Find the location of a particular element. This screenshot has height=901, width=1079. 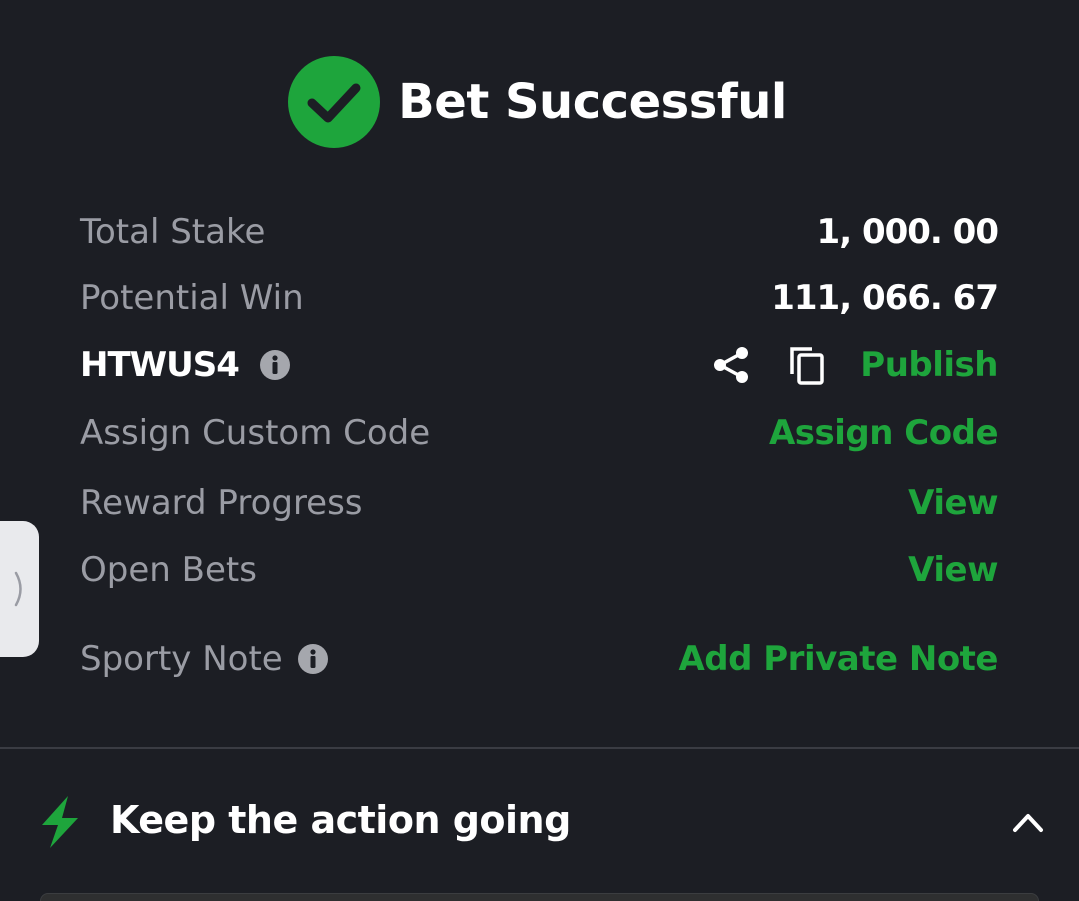

suggestion-card is located at coordinates (539, 897).